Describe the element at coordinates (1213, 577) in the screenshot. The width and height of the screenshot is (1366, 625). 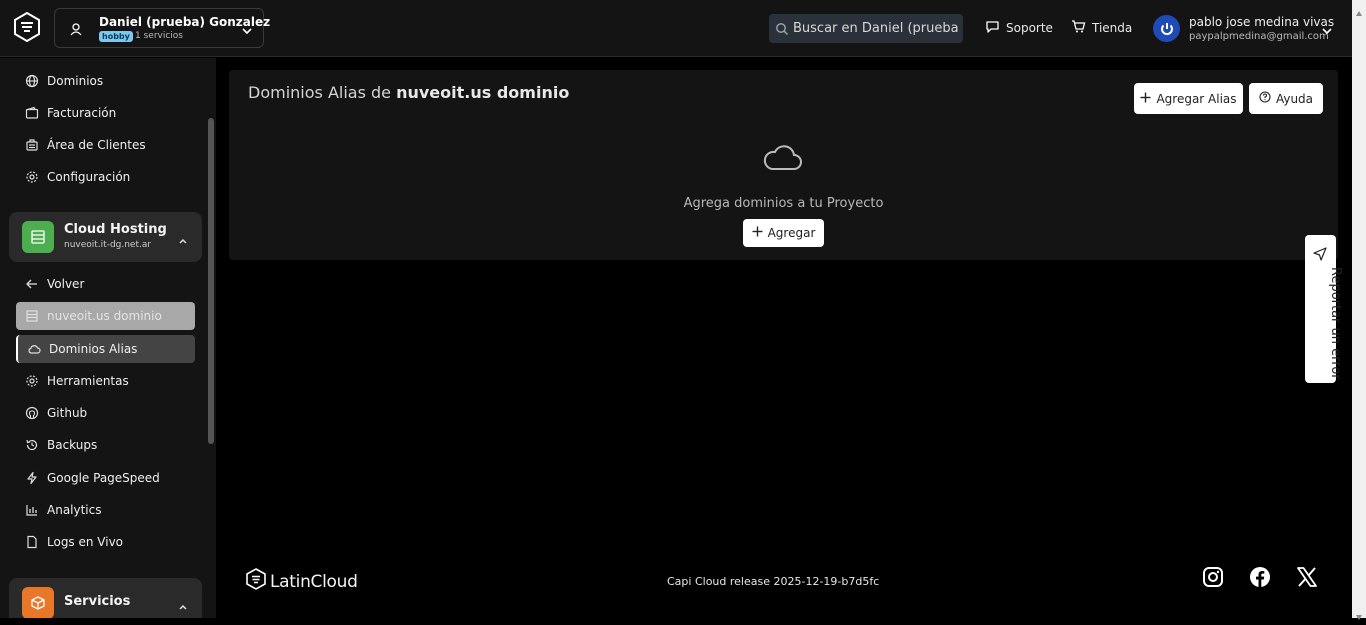
I see `instagram-icon` at that location.